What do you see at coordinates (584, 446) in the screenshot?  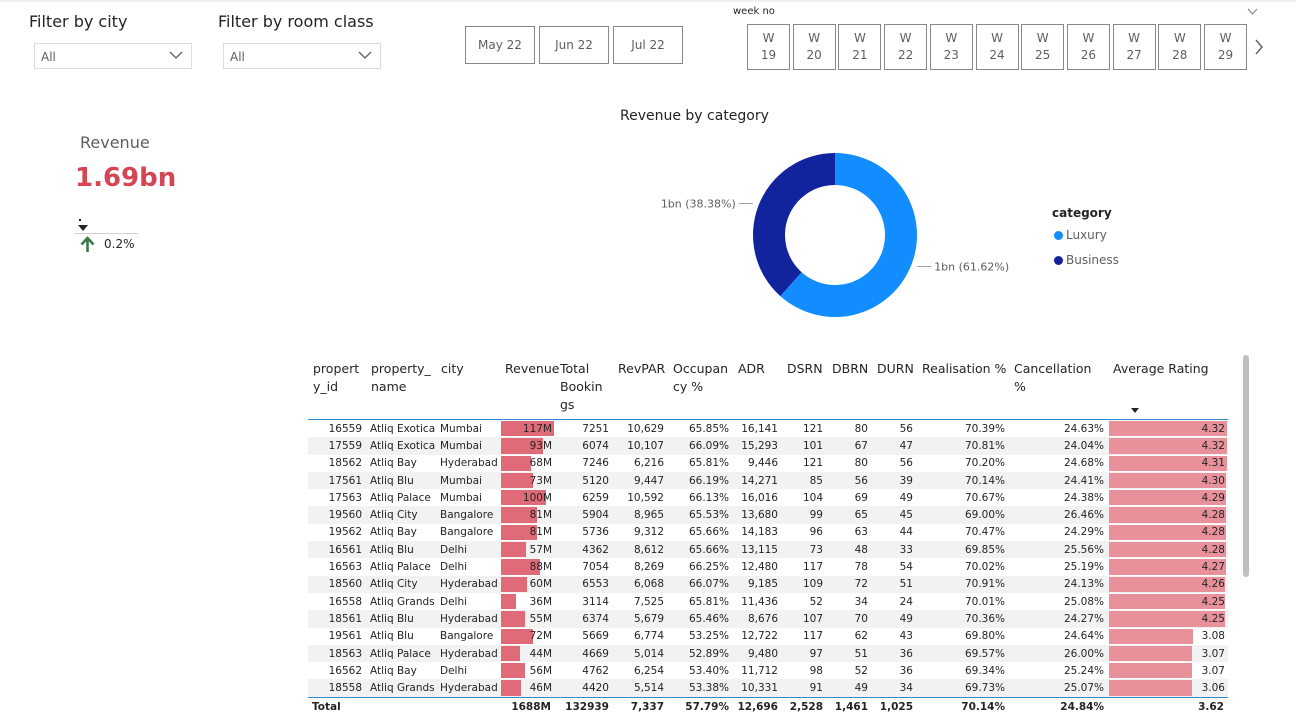 I see `cell-bookings: 6074` at bounding box center [584, 446].